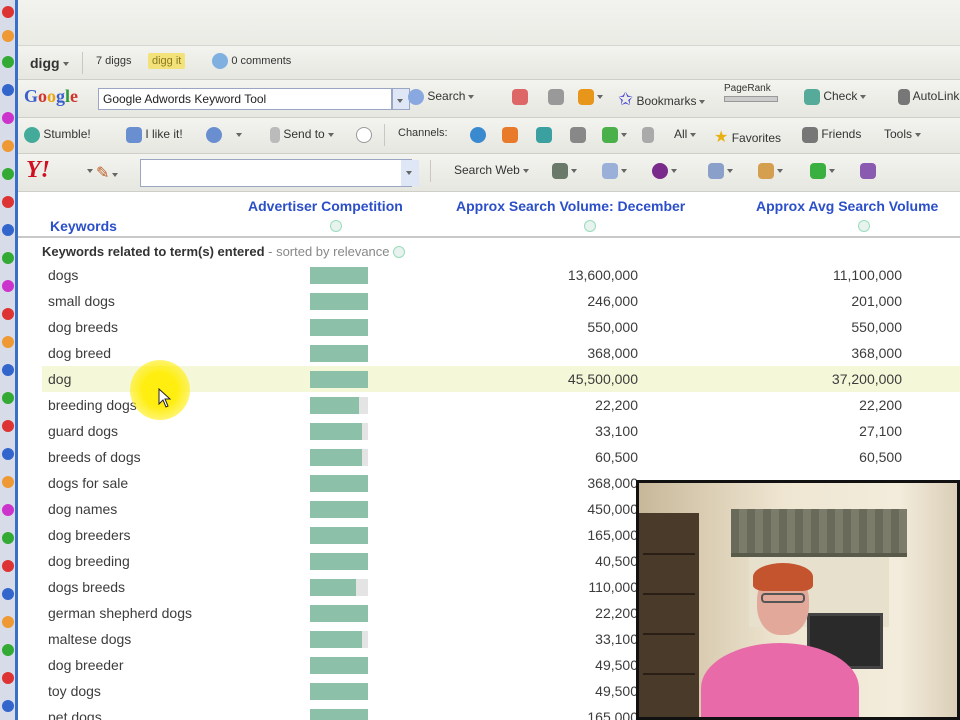  I want to click on table-row: breeds of dogs 60,500 60,500, so click(501, 457).